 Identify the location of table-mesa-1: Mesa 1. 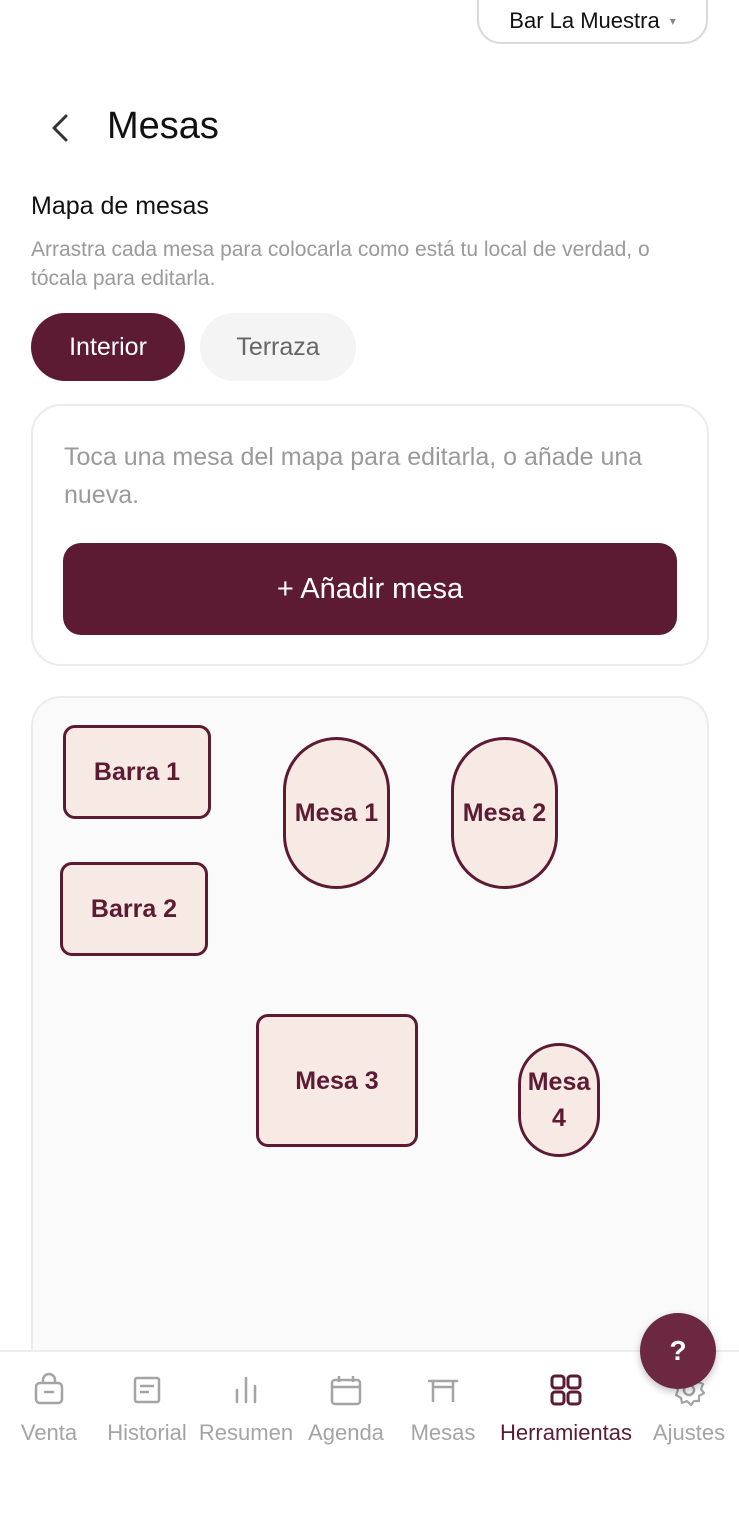
(336, 813).